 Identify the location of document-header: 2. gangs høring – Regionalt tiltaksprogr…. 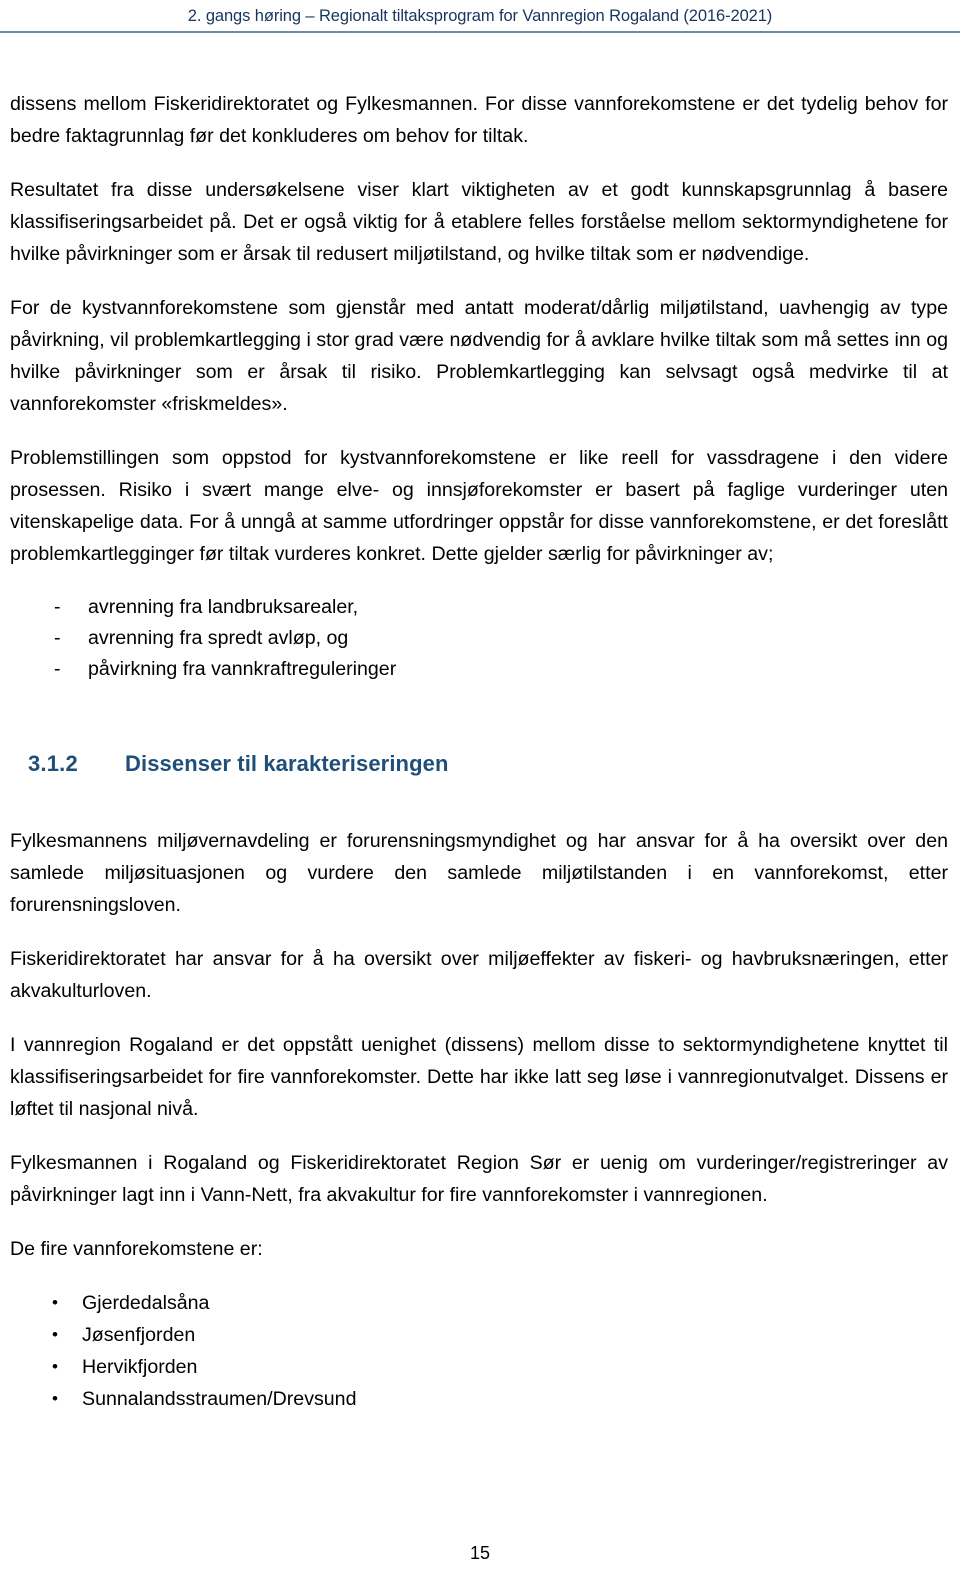
(480, 17).